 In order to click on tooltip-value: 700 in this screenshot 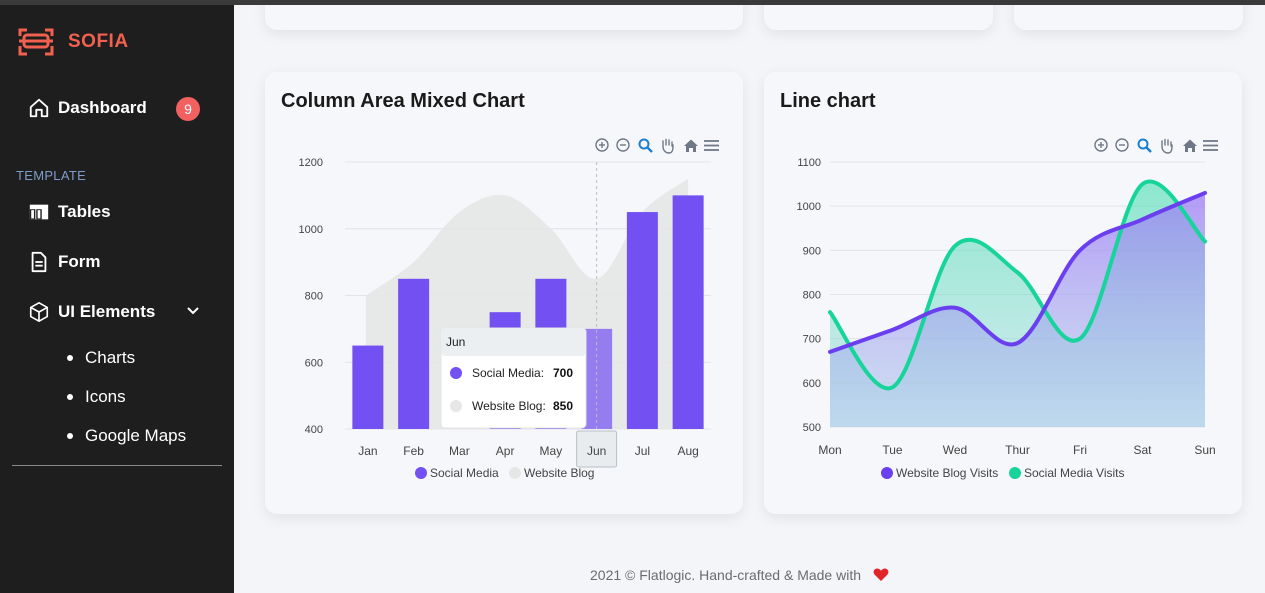, I will do `click(563, 373)`.